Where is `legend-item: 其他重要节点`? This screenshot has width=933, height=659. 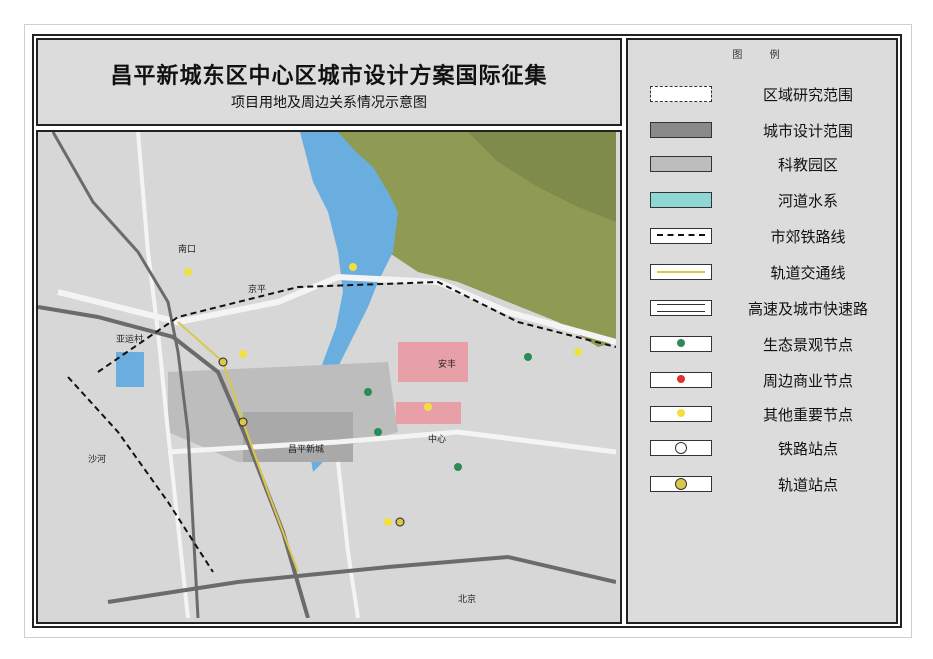
legend-item: 其他重要节点 is located at coordinates (768, 414).